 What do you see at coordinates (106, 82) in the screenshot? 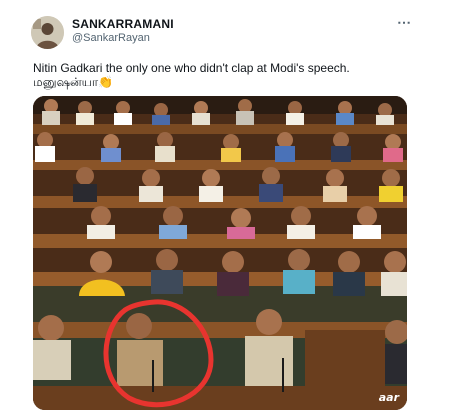
I see `clapping-hands-icon: 👏` at bounding box center [106, 82].